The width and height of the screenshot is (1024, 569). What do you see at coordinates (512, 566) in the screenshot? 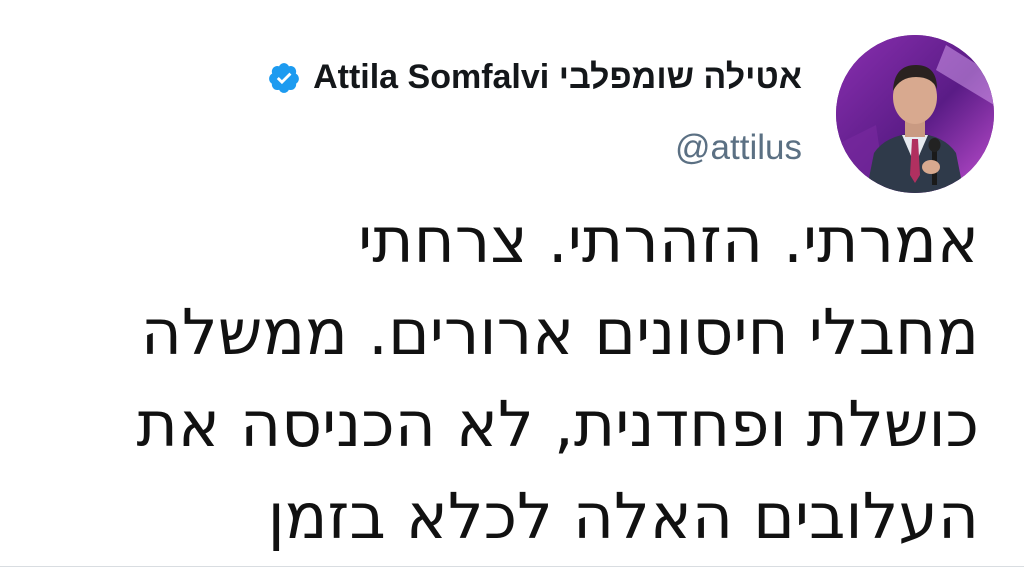
I see `divider` at bounding box center [512, 566].